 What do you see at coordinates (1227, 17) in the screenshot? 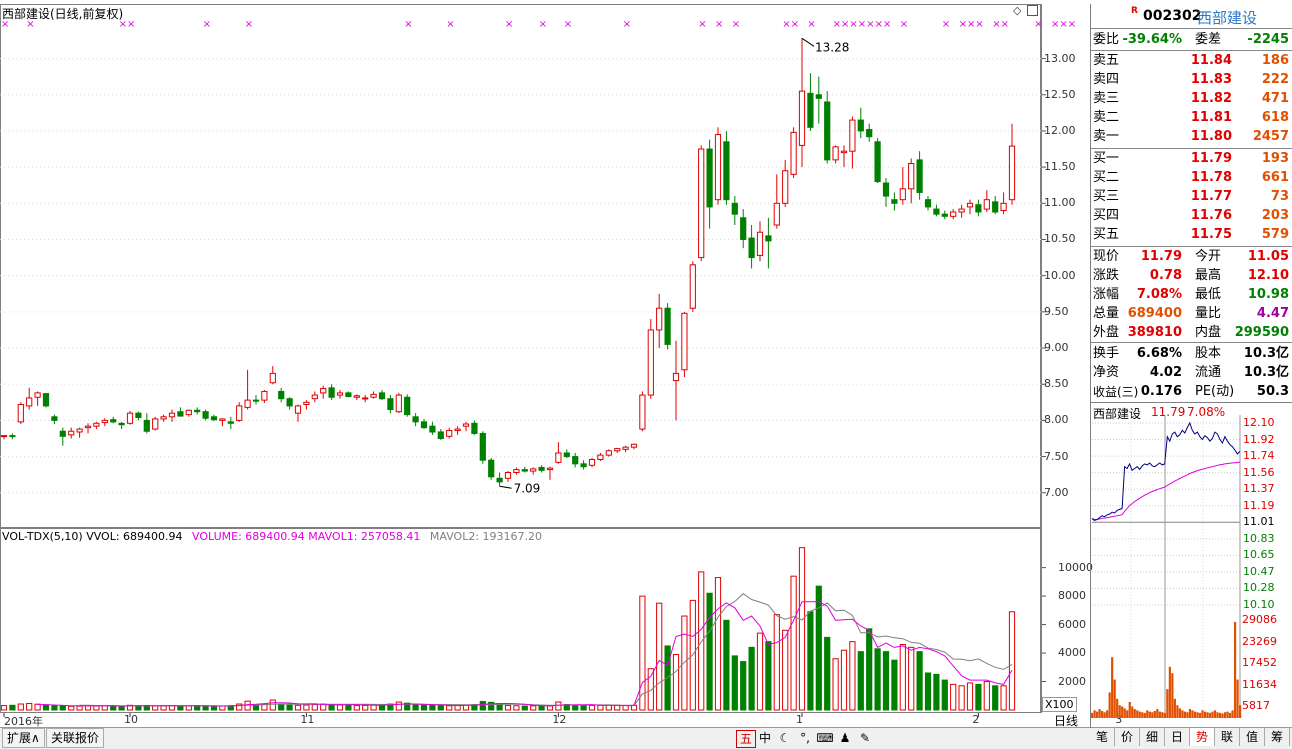
I see `stock-name: 西部建设` at bounding box center [1227, 17].